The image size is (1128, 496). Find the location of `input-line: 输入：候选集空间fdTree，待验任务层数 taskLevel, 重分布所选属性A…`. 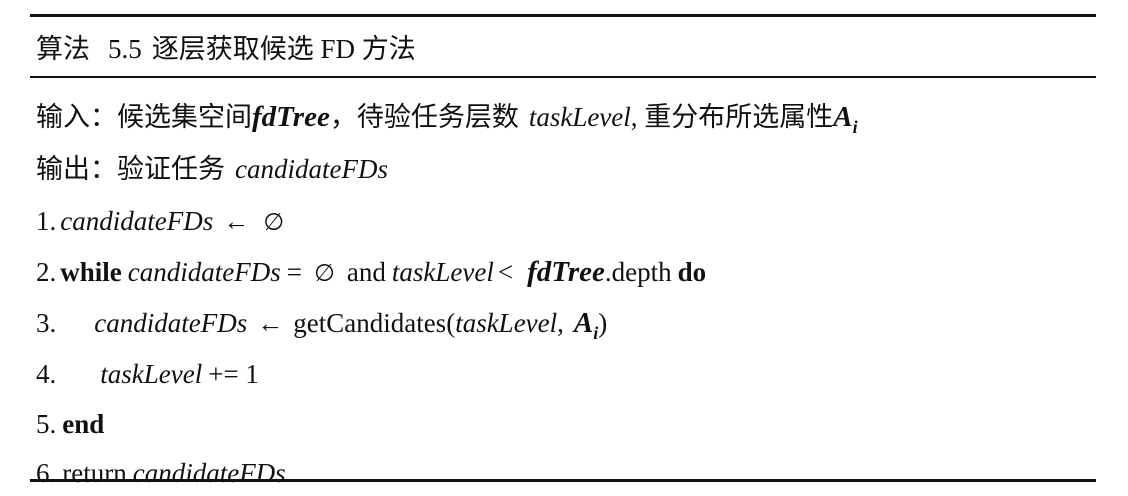

input-line: 输入：候选集空间fdTree，待验任务层数 taskLevel, 重分布所选属性A… is located at coordinates (447, 118).